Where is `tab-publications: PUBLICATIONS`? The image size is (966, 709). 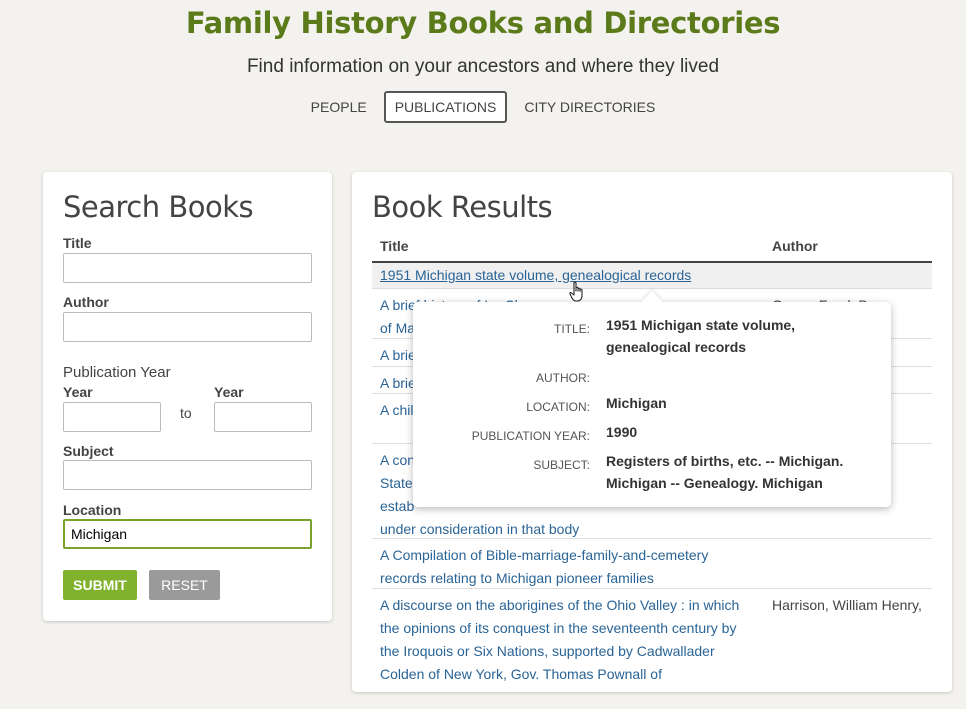
tab-publications: PUBLICATIONS is located at coordinates (445, 107).